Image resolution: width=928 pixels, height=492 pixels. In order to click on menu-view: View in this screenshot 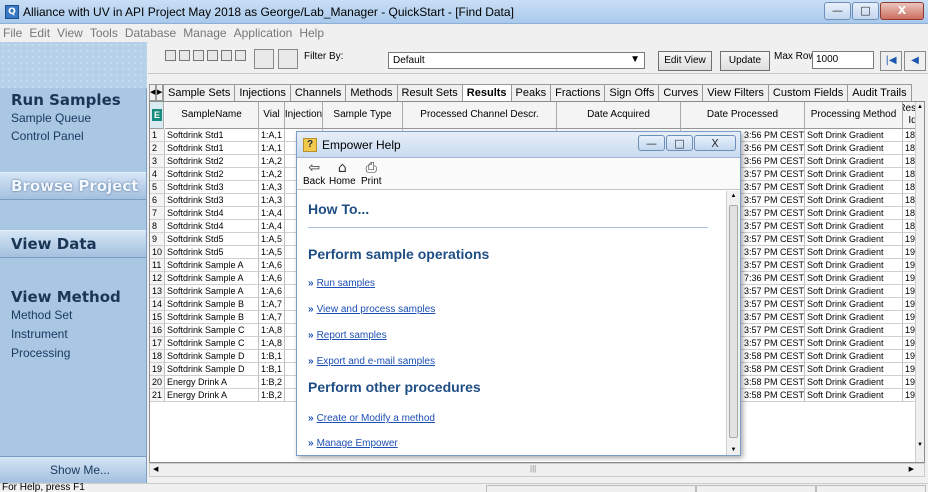, I will do `click(70, 33)`.